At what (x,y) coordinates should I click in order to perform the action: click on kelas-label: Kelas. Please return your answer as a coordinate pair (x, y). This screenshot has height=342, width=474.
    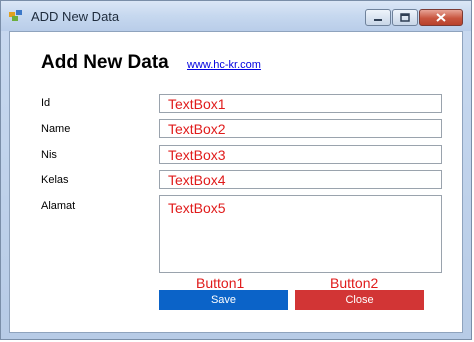
    Looking at the image, I should click on (55, 180).